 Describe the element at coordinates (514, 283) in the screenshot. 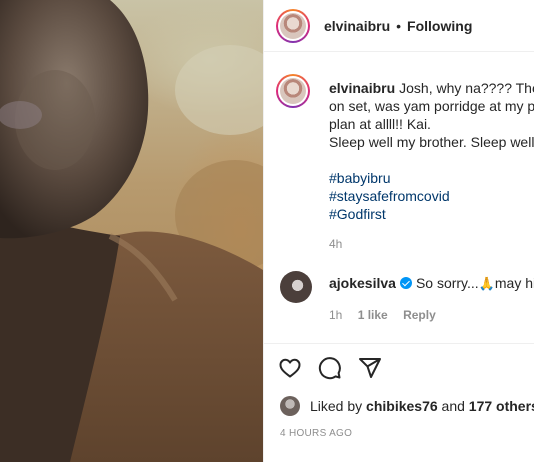

I see `comment-body-end: may his` at that location.